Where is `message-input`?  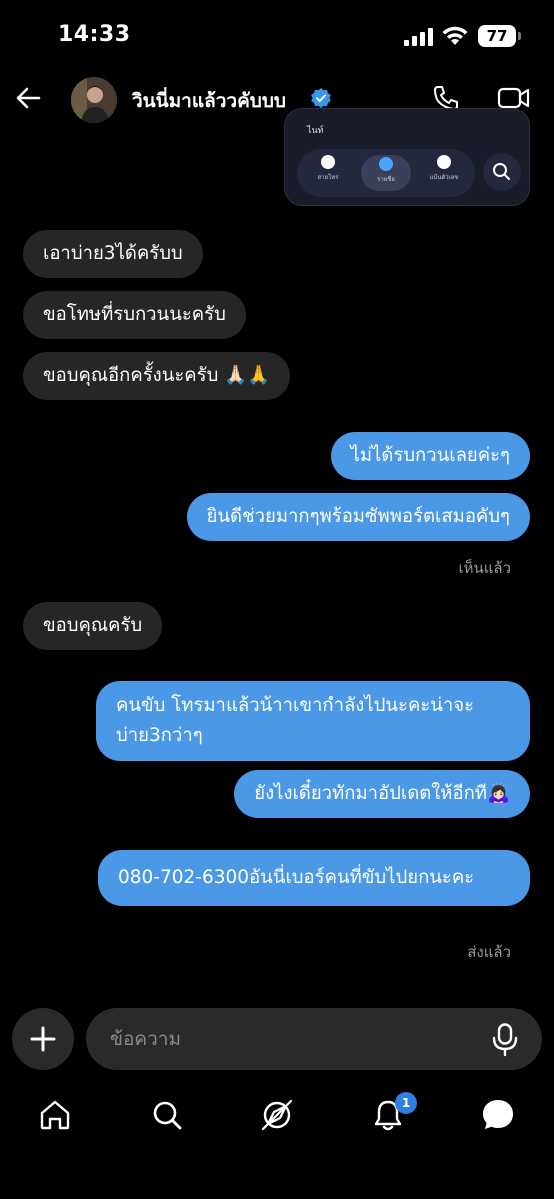
message-input is located at coordinates (314, 1039).